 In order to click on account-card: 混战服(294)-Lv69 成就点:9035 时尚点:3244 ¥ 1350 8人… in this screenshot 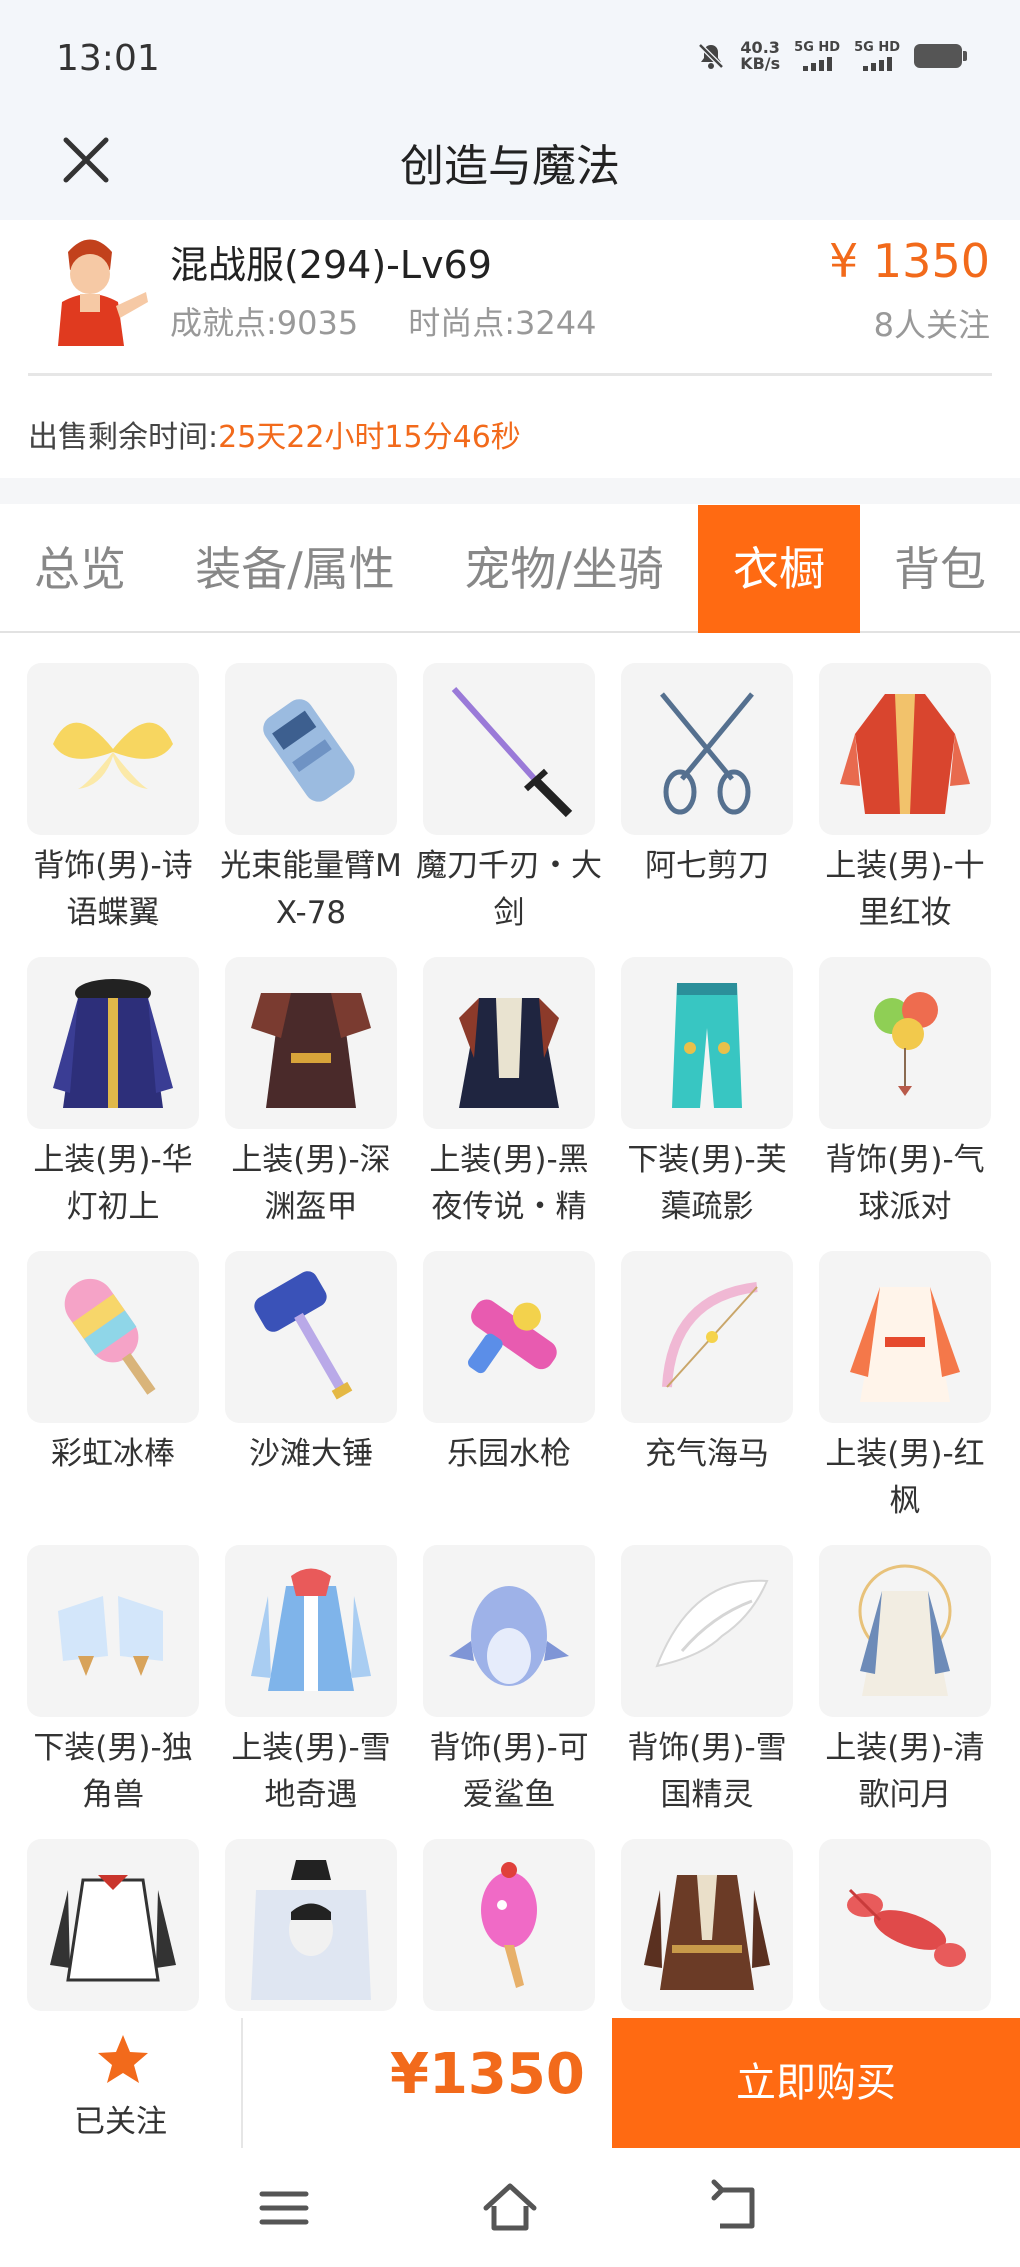, I will do `click(510, 347)`.